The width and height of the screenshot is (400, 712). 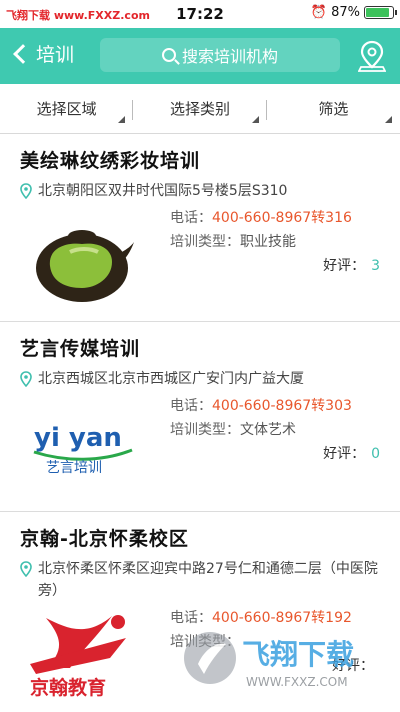 I want to click on item-info: 电话：400-660-8967转303 培训类型：文体艺术 好评： 0, so click(x=275, y=430).